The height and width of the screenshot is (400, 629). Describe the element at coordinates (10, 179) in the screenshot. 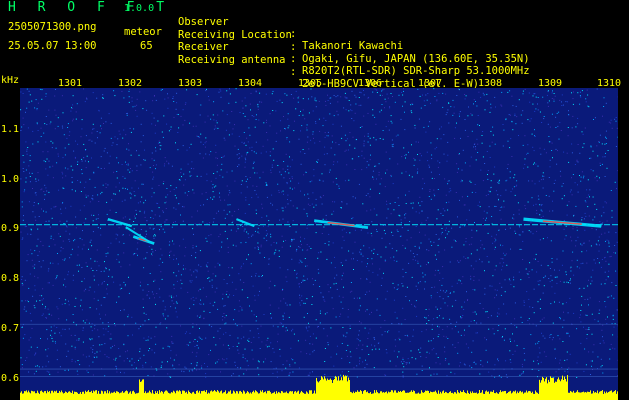

I see `y-tick-label: 1.0` at that location.